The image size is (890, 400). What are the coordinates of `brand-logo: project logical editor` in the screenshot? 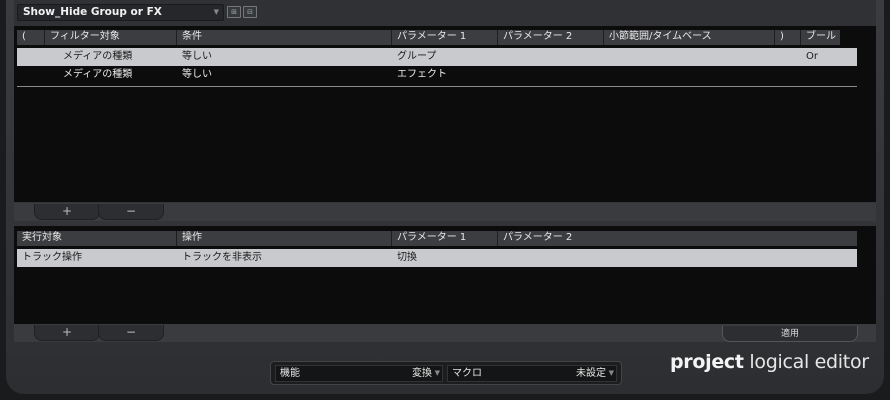 It's located at (769, 362).